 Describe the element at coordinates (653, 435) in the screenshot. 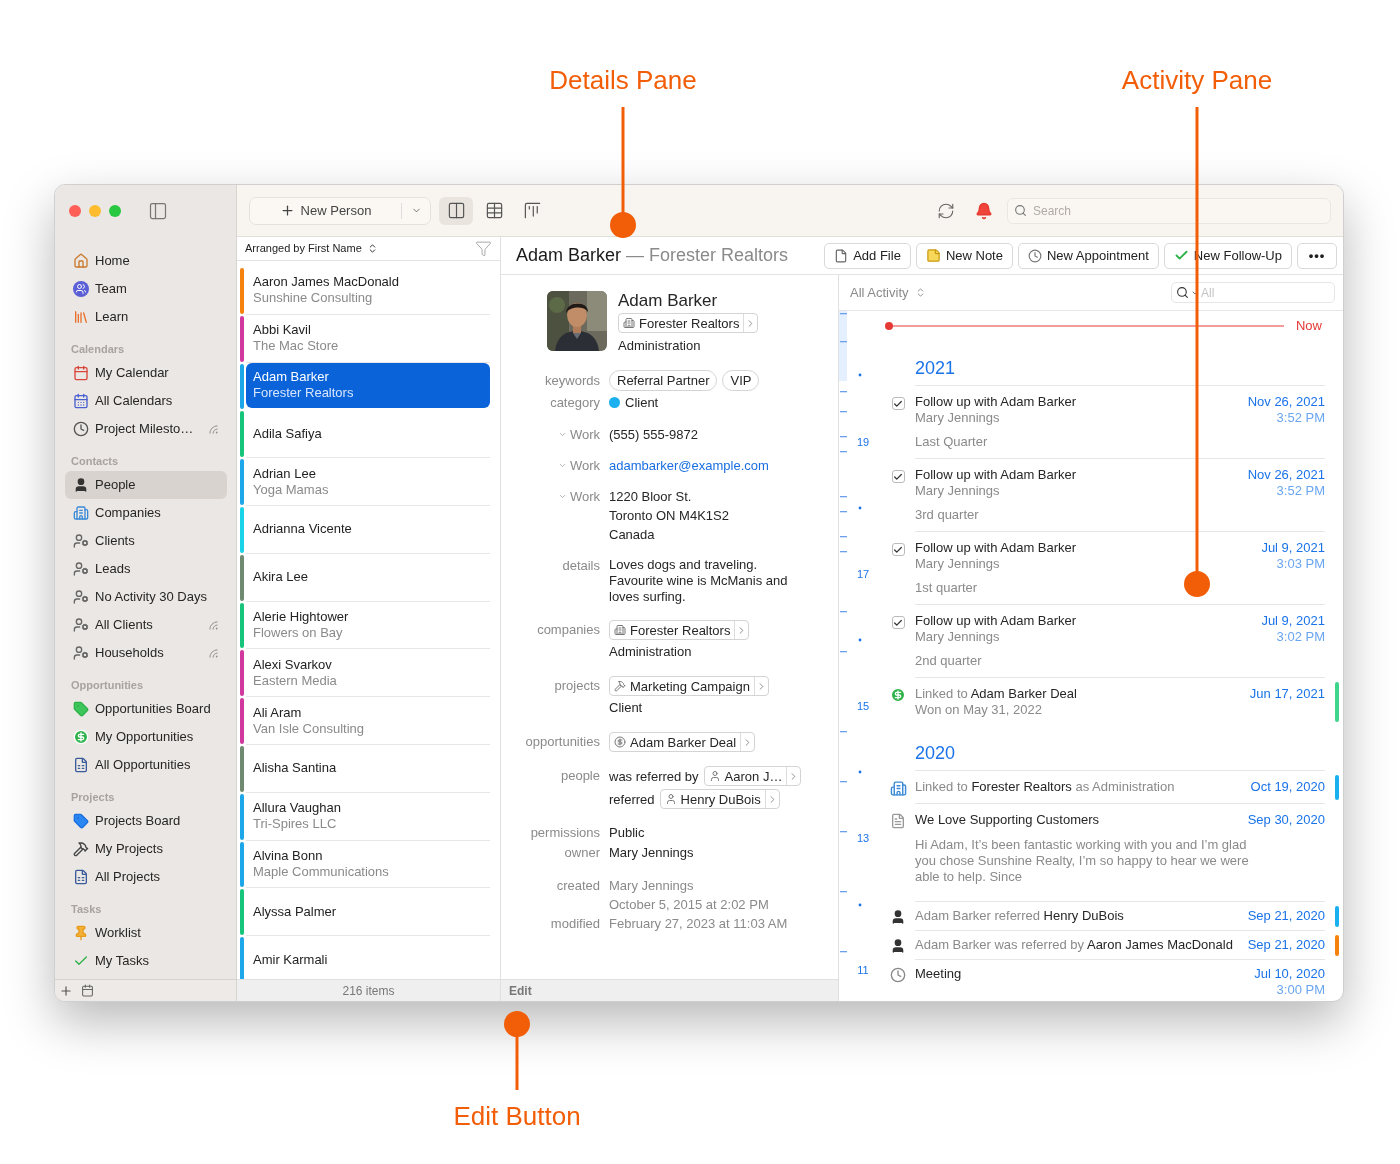

I see `phone-number: (555) 555-9872` at that location.